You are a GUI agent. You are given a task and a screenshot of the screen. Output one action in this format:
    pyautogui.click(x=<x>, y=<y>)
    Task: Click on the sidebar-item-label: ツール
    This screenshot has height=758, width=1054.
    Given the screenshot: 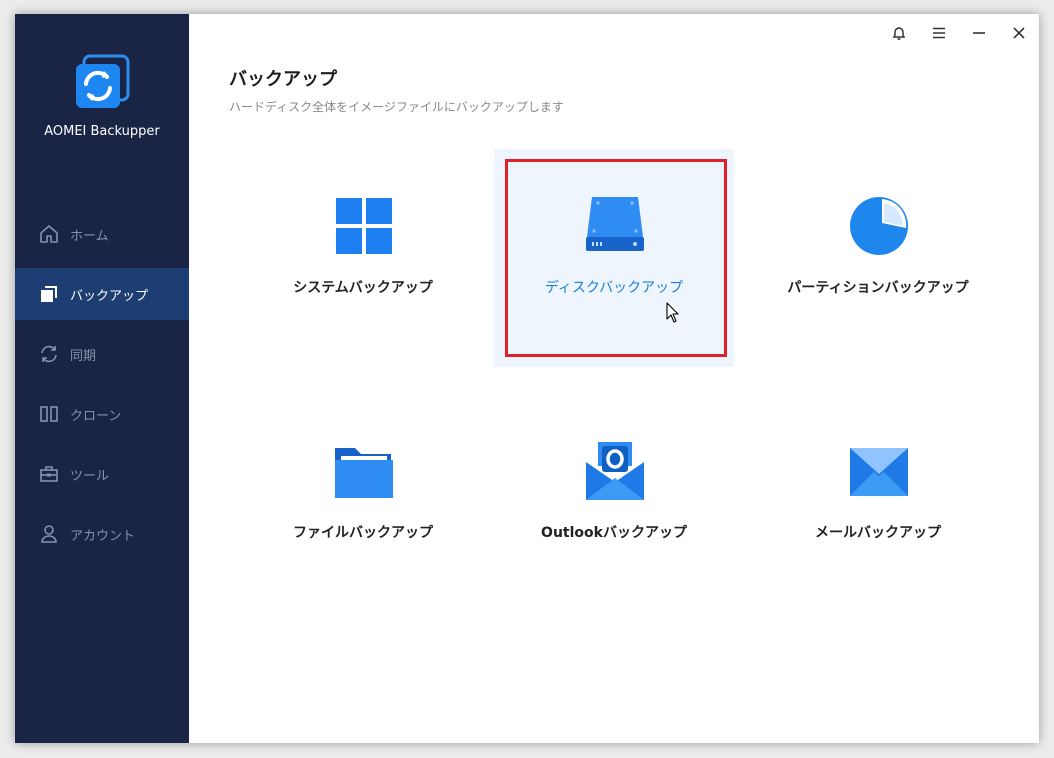 What is the action you would take?
    pyautogui.click(x=90, y=476)
    